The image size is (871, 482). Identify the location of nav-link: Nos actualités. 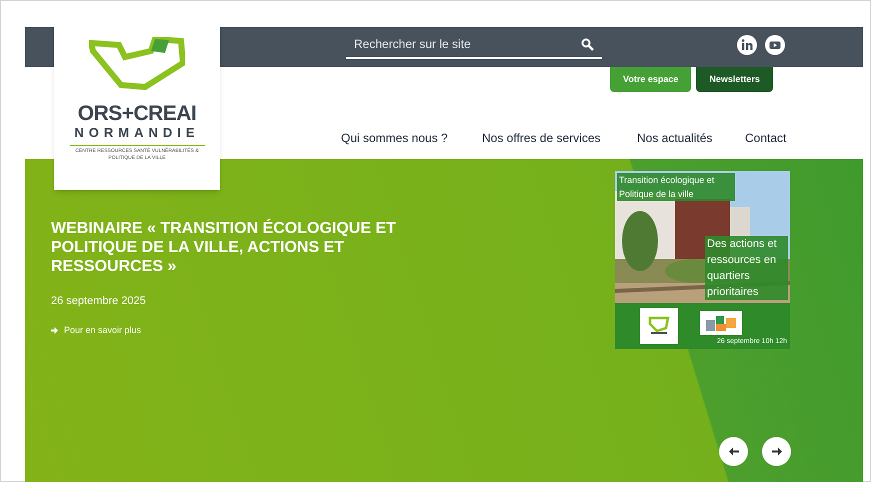
(691, 138).